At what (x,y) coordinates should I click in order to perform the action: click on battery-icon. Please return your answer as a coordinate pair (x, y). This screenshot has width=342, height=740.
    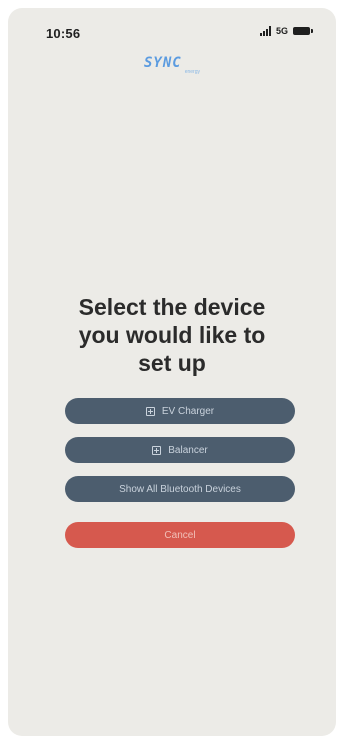
    Looking at the image, I should click on (303, 31).